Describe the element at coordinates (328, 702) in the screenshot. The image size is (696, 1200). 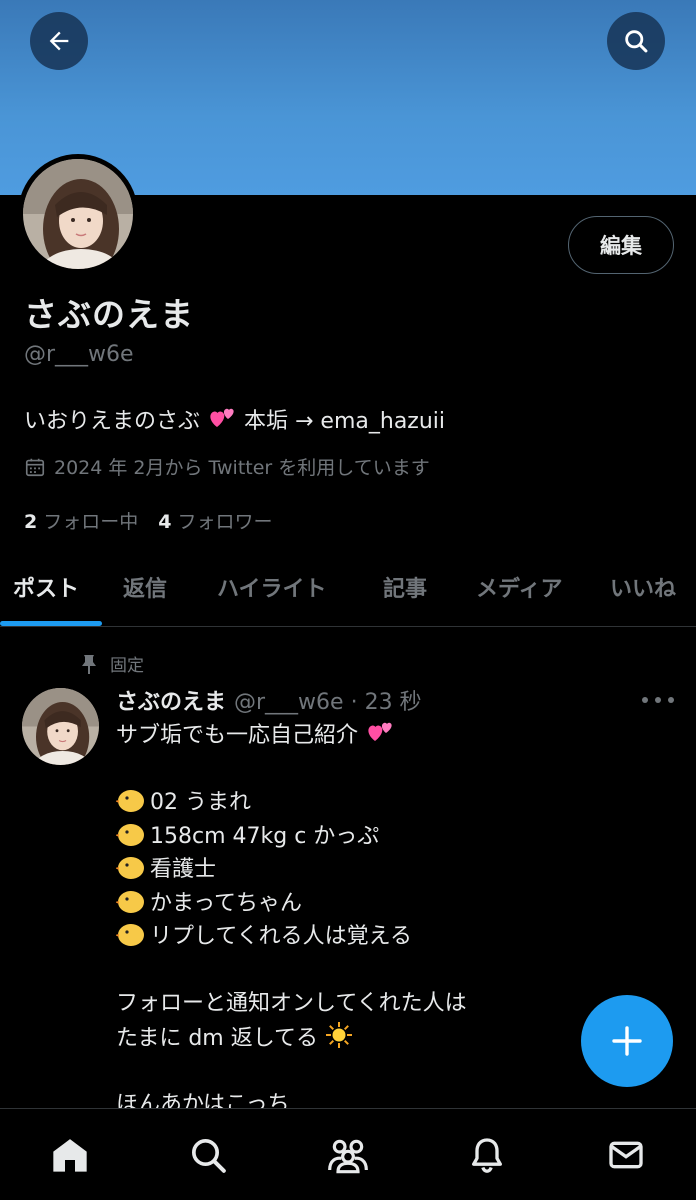
I see `post-author-meta: @r___w6e · 23 秒` at that location.